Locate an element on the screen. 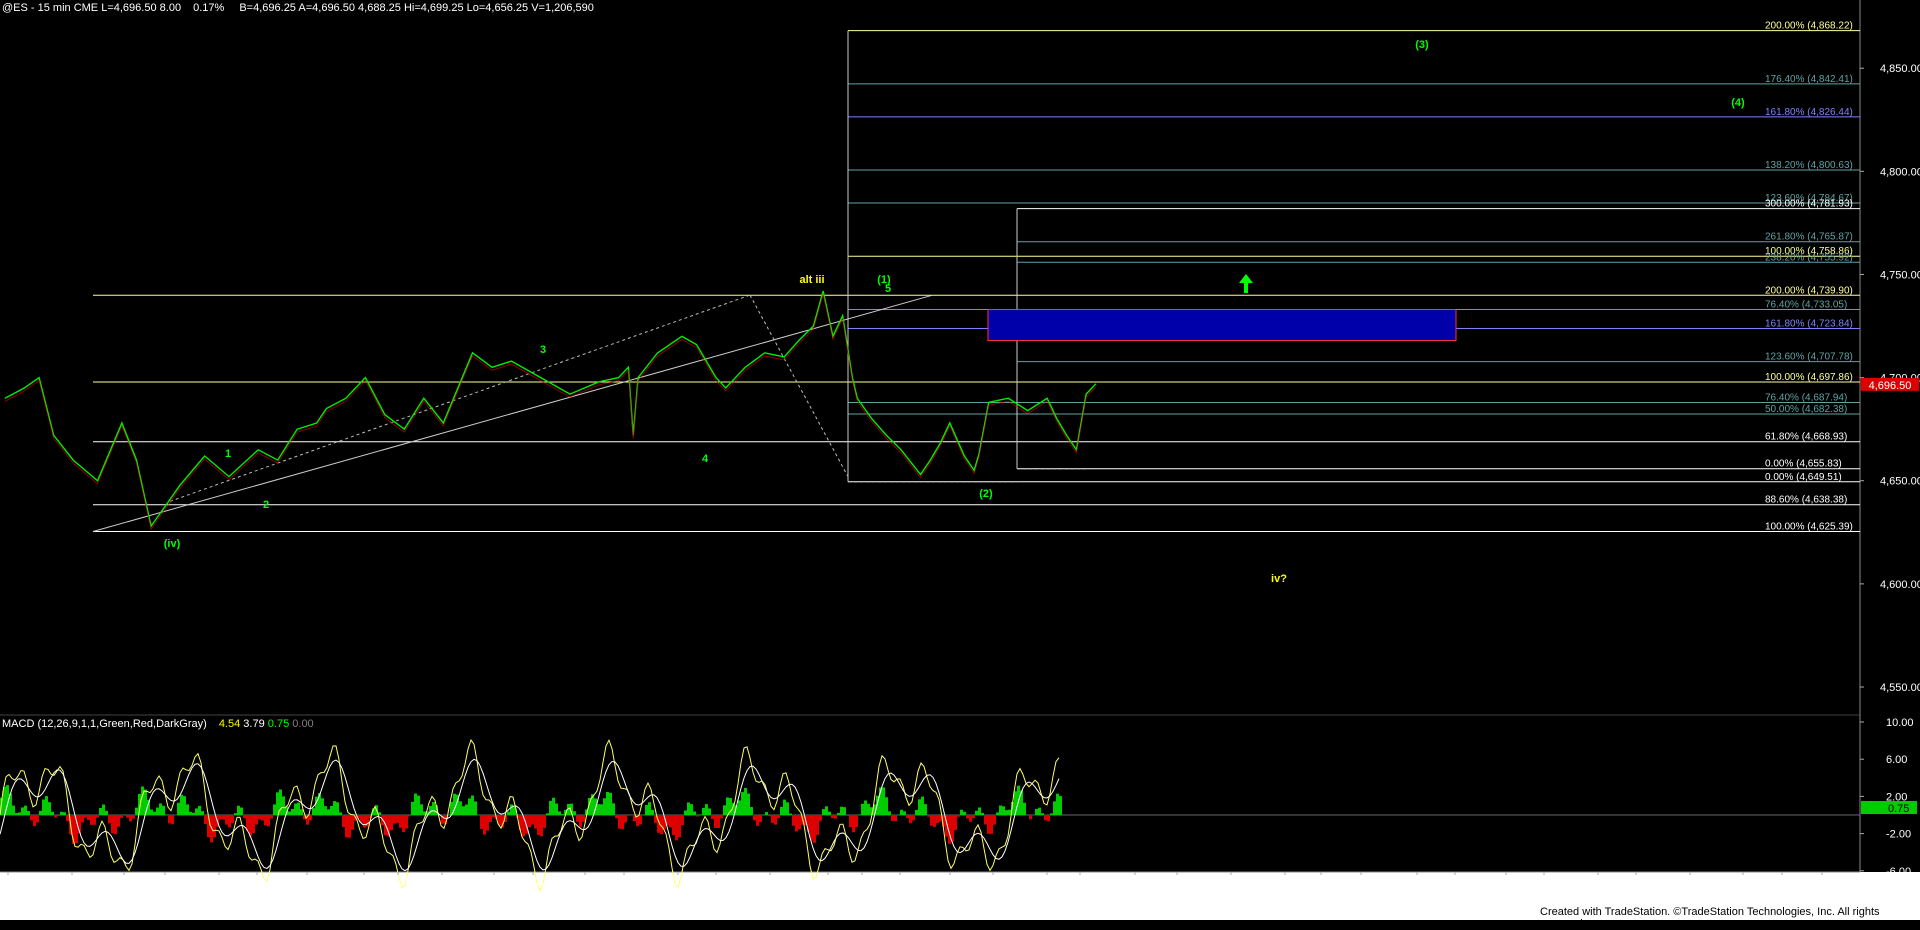 Image resolution: width=1920 pixels, height=930 pixels. fib-level-label: 200.00% (4,739.90) is located at coordinates (1809, 290).